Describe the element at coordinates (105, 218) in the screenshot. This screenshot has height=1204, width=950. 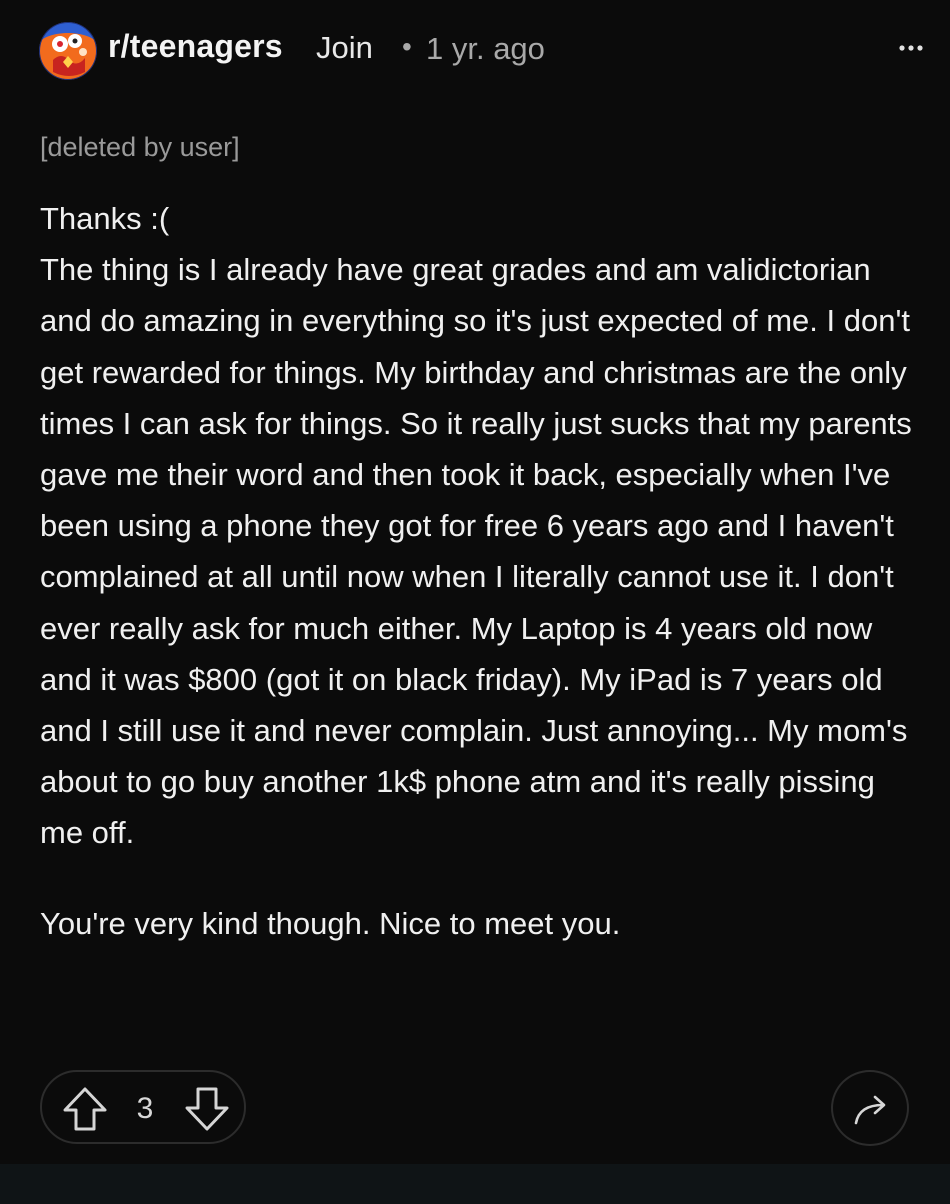
I see `comment-paragraph: Thanks :(` at that location.